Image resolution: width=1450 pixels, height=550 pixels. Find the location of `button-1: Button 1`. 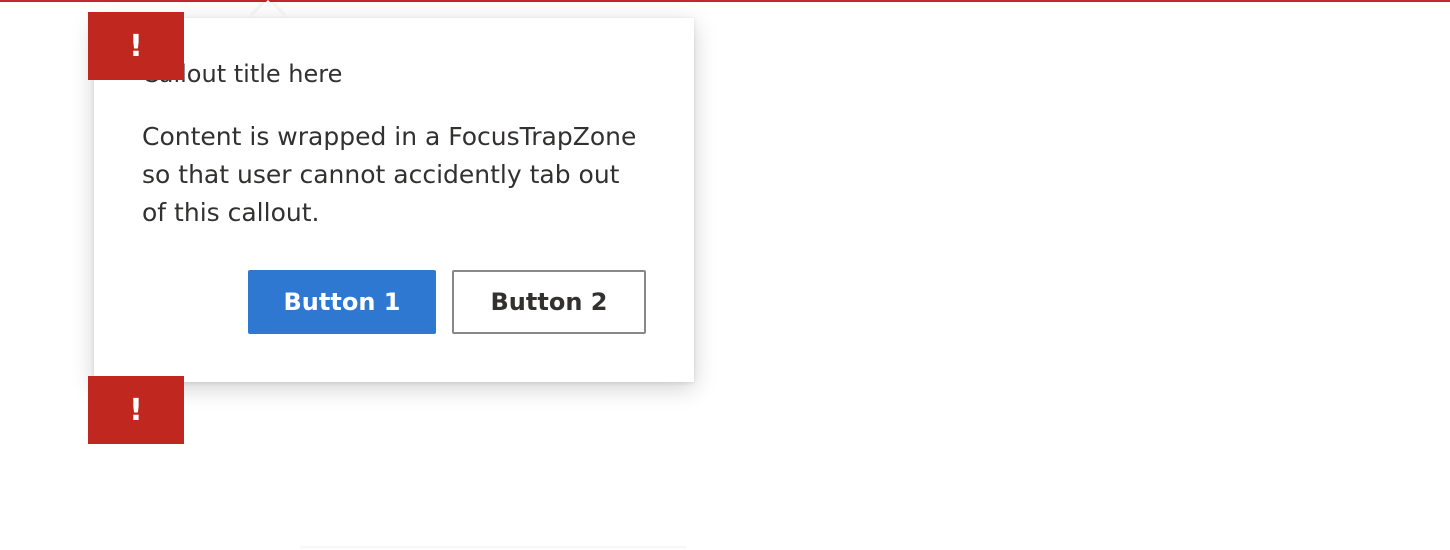

button-1: Button 1 is located at coordinates (342, 302).